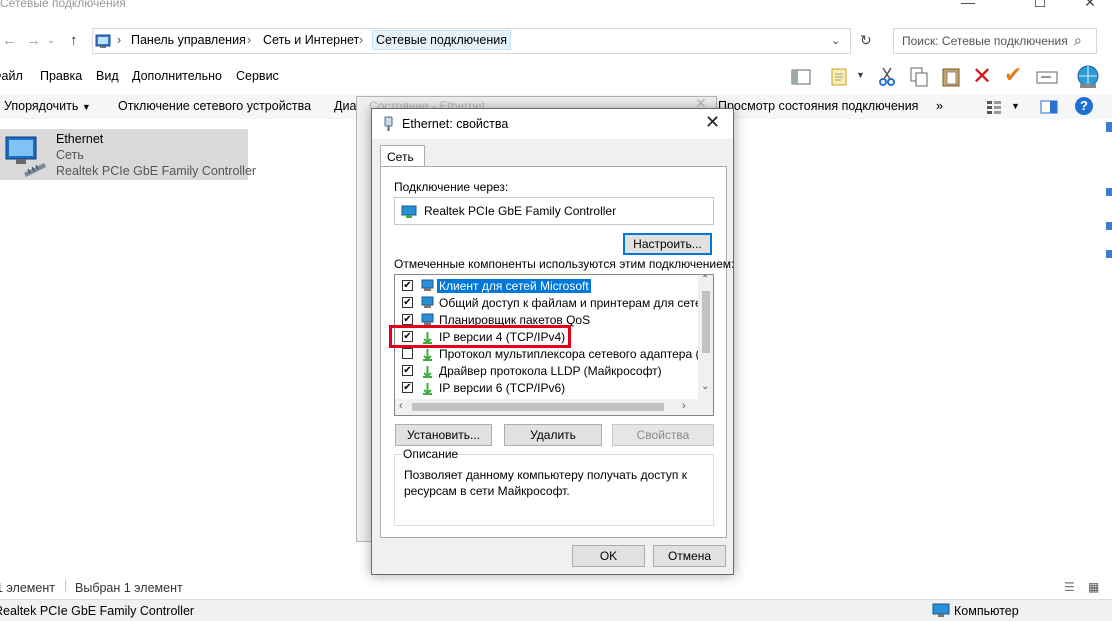  I want to click on uninstall-button: Удалить, so click(553, 435).